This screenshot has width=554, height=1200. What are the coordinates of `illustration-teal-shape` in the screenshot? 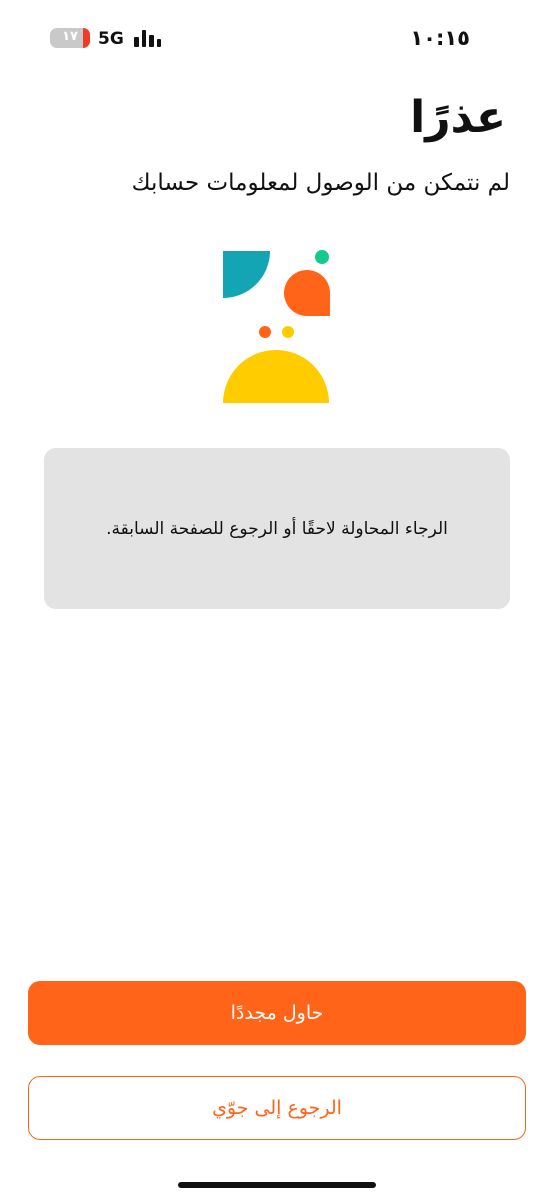 It's located at (246, 274).